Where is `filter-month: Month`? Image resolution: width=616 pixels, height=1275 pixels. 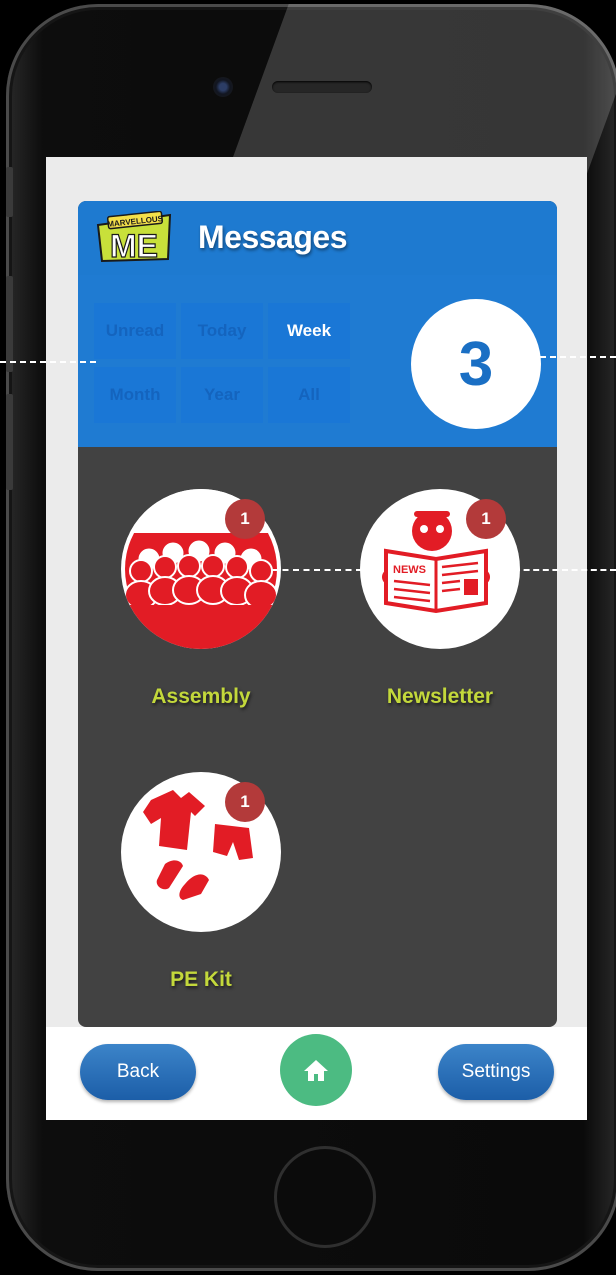
filter-month: Month is located at coordinates (135, 395).